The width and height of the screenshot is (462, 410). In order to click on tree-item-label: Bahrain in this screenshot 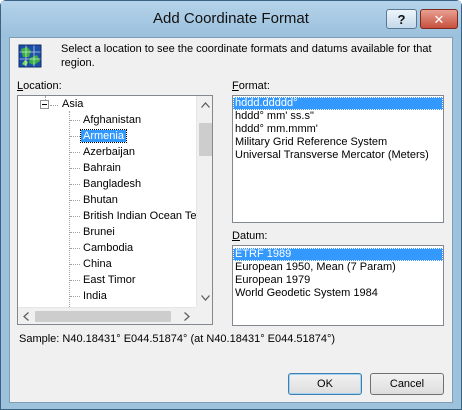, I will do `click(102, 168)`.